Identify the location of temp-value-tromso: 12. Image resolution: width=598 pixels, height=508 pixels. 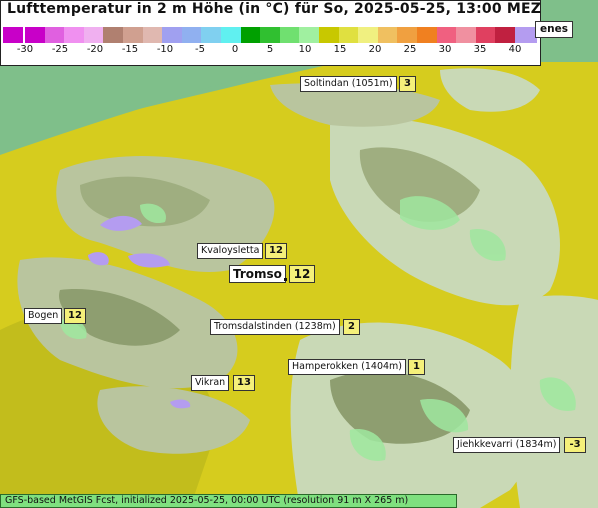
(302, 274).